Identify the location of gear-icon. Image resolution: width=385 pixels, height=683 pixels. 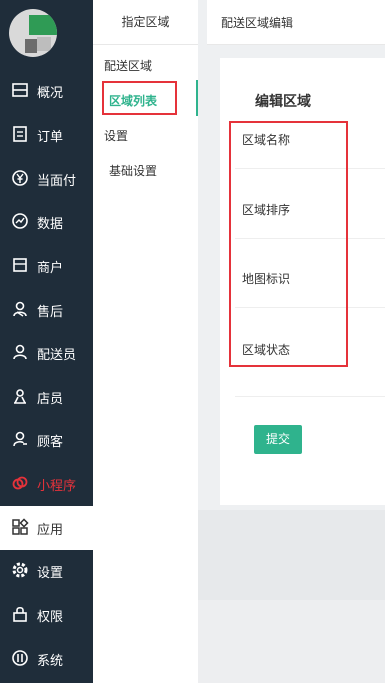
(20, 570).